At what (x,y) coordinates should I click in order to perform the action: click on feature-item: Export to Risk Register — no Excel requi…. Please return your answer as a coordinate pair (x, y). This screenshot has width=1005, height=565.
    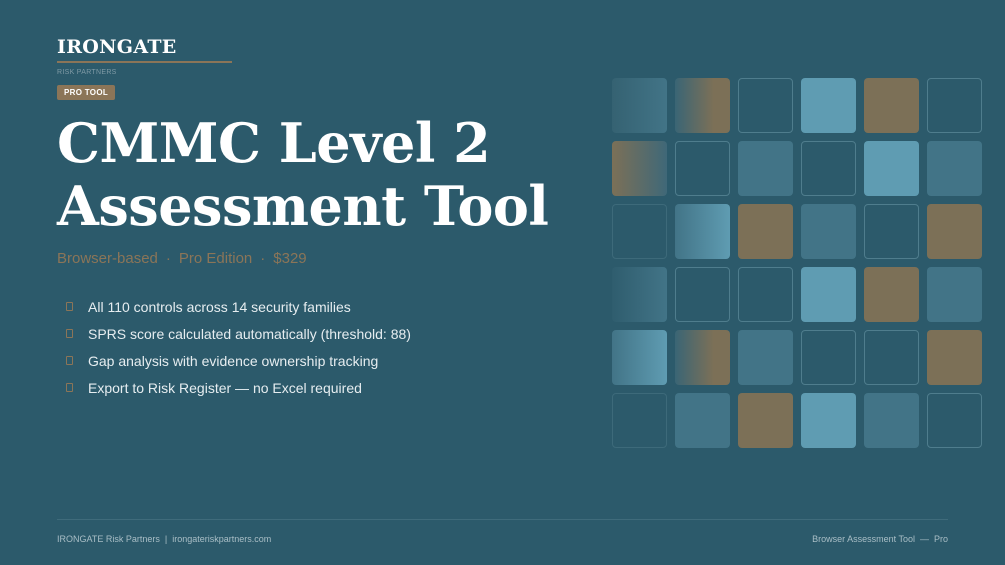
    Looking at the image, I should click on (238, 387).